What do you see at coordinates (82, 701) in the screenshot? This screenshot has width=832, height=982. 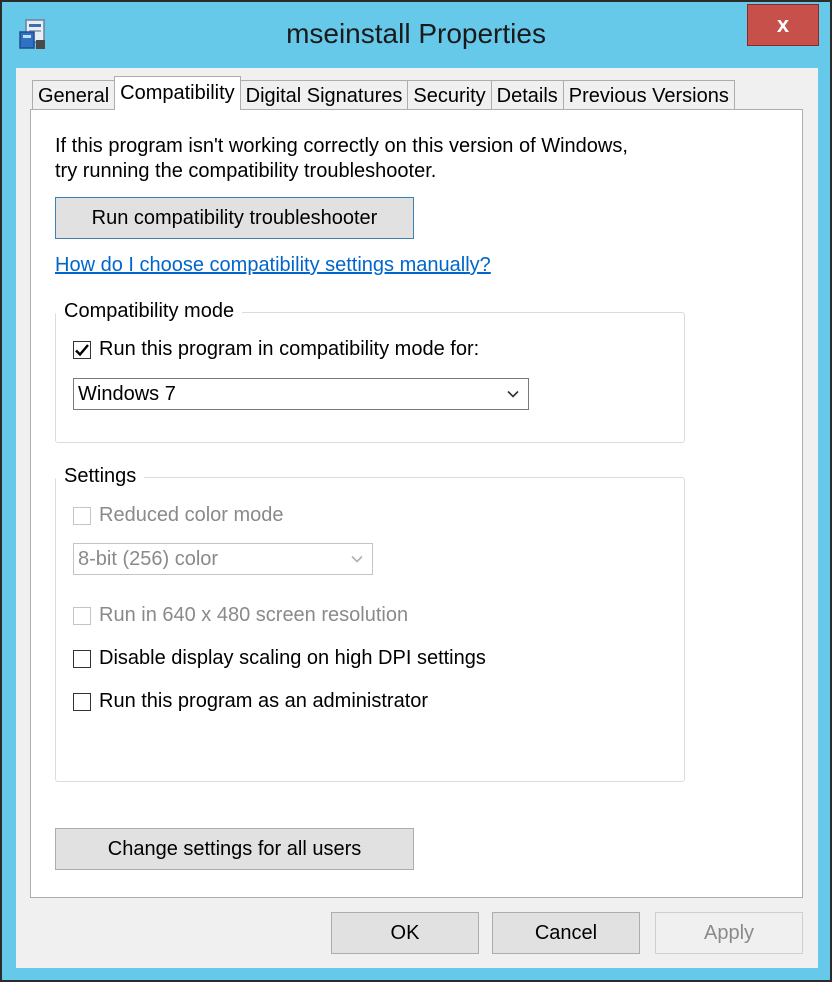 I see `run-as-admin-checkbox` at bounding box center [82, 701].